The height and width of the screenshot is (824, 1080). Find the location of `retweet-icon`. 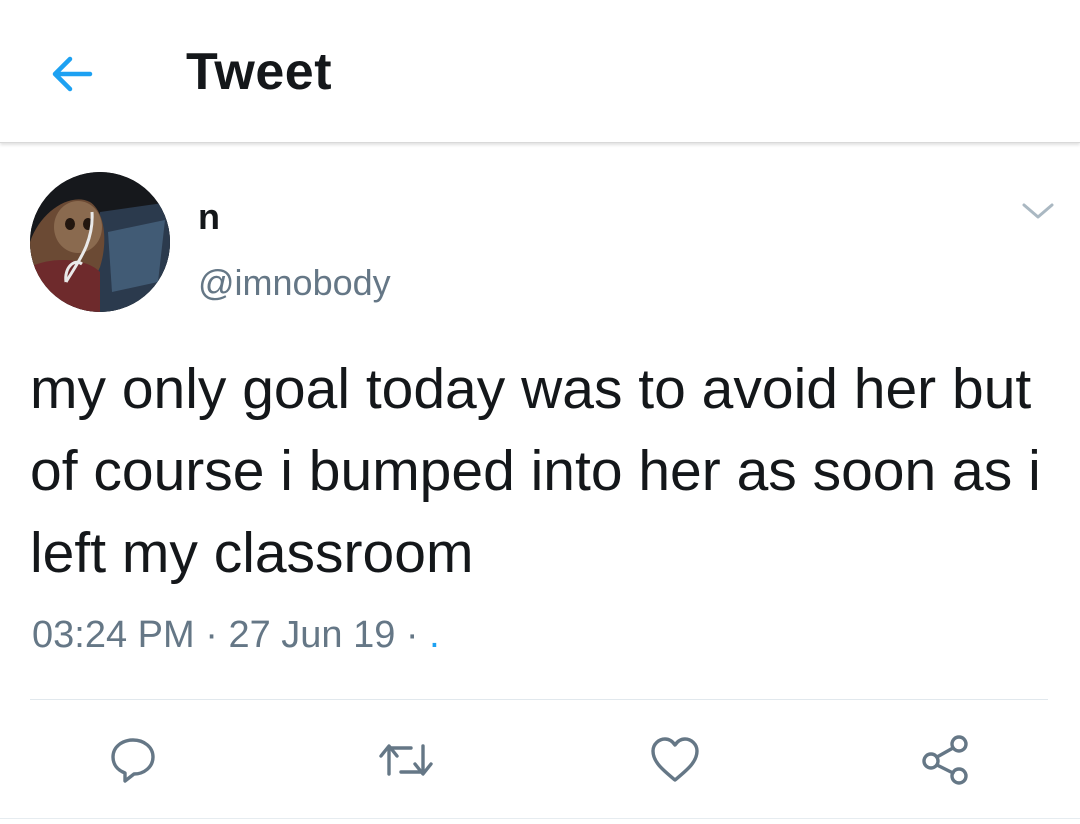

retweet-icon is located at coordinates (406, 760).